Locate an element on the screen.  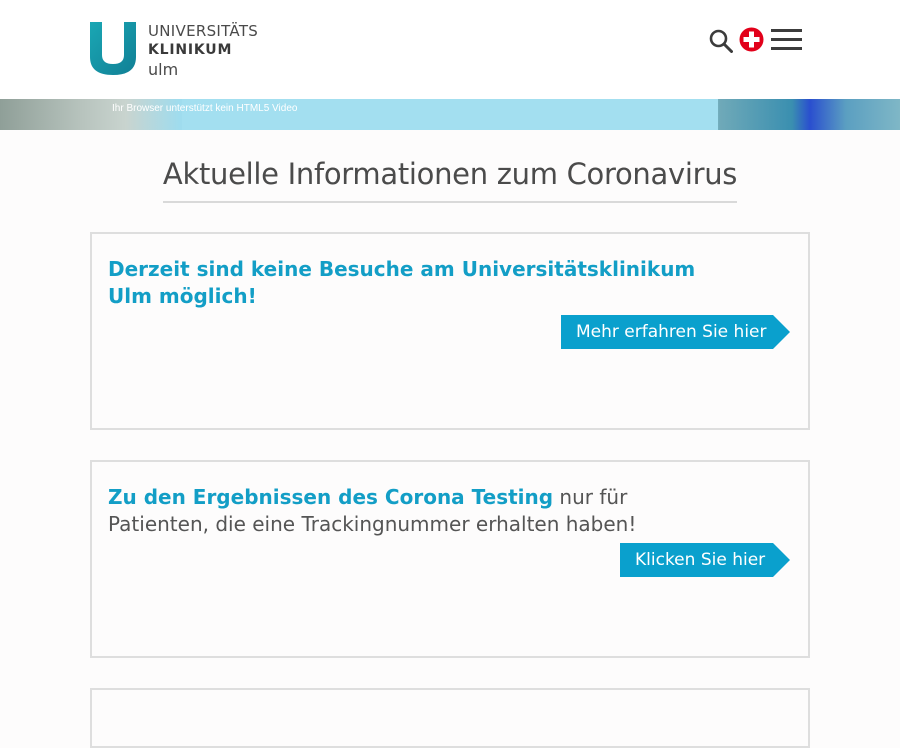
logo-line-klinikum: KLINIKUM is located at coordinates (190, 50).